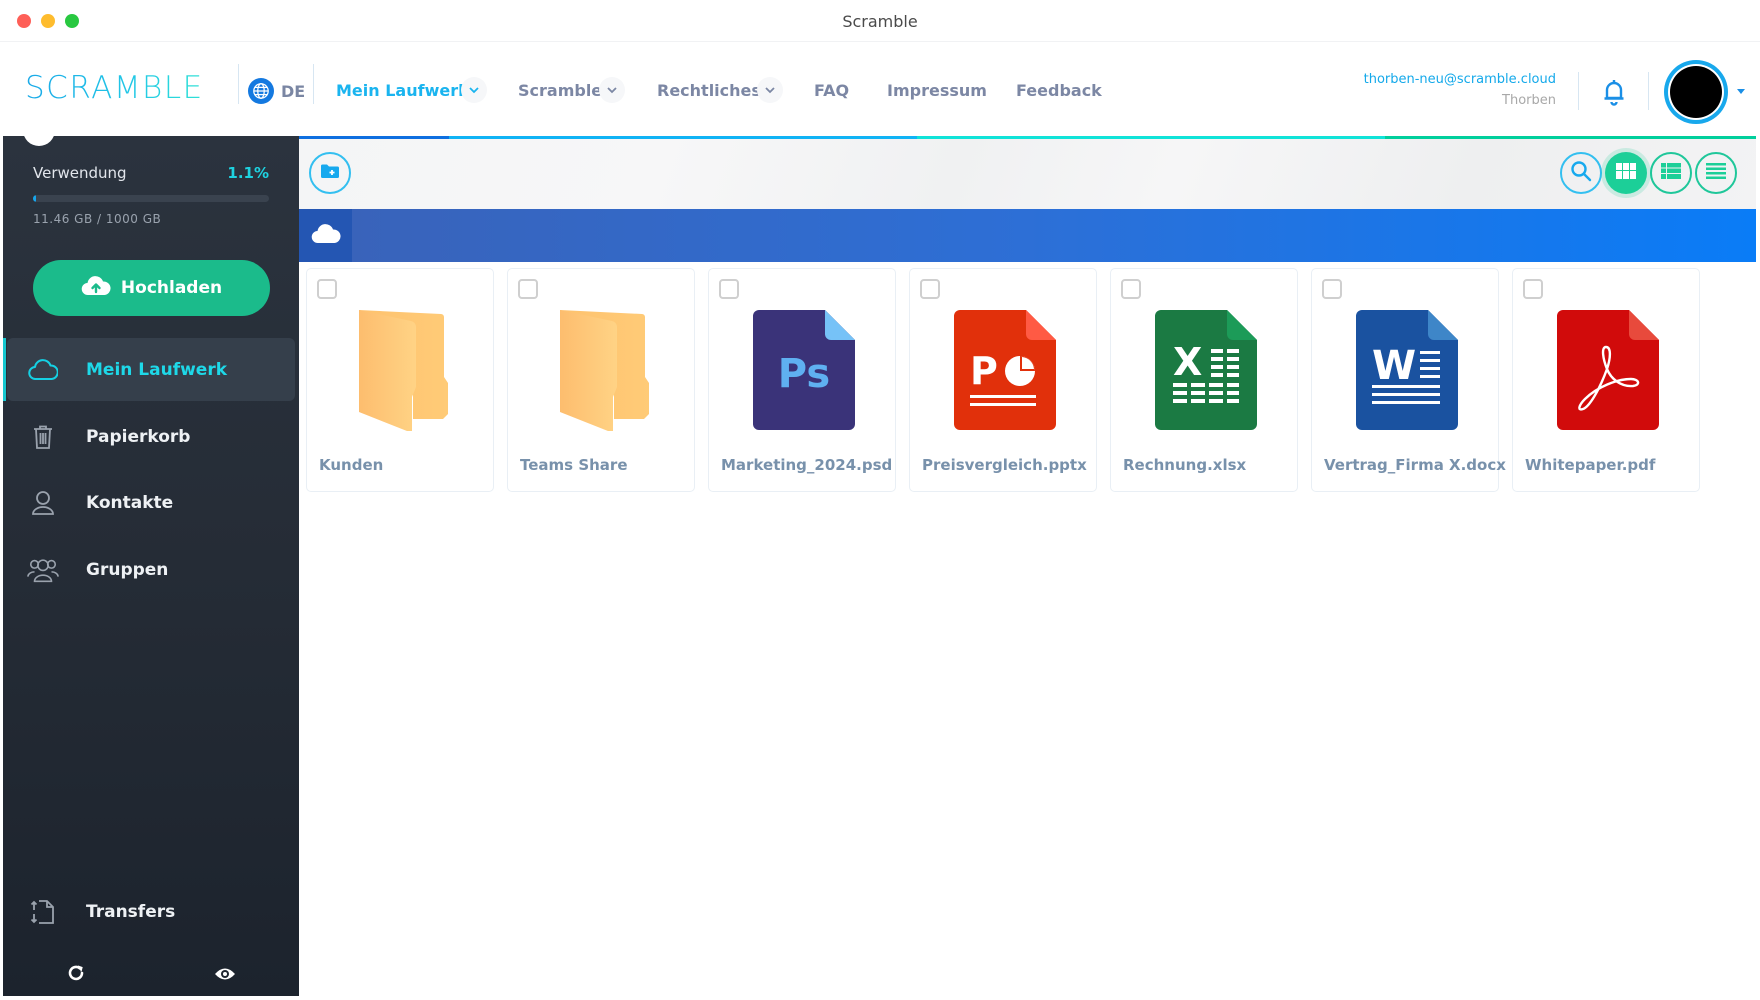 The width and height of the screenshot is (1760, 1000). I want to click on trash-icon, so click(43, 437).